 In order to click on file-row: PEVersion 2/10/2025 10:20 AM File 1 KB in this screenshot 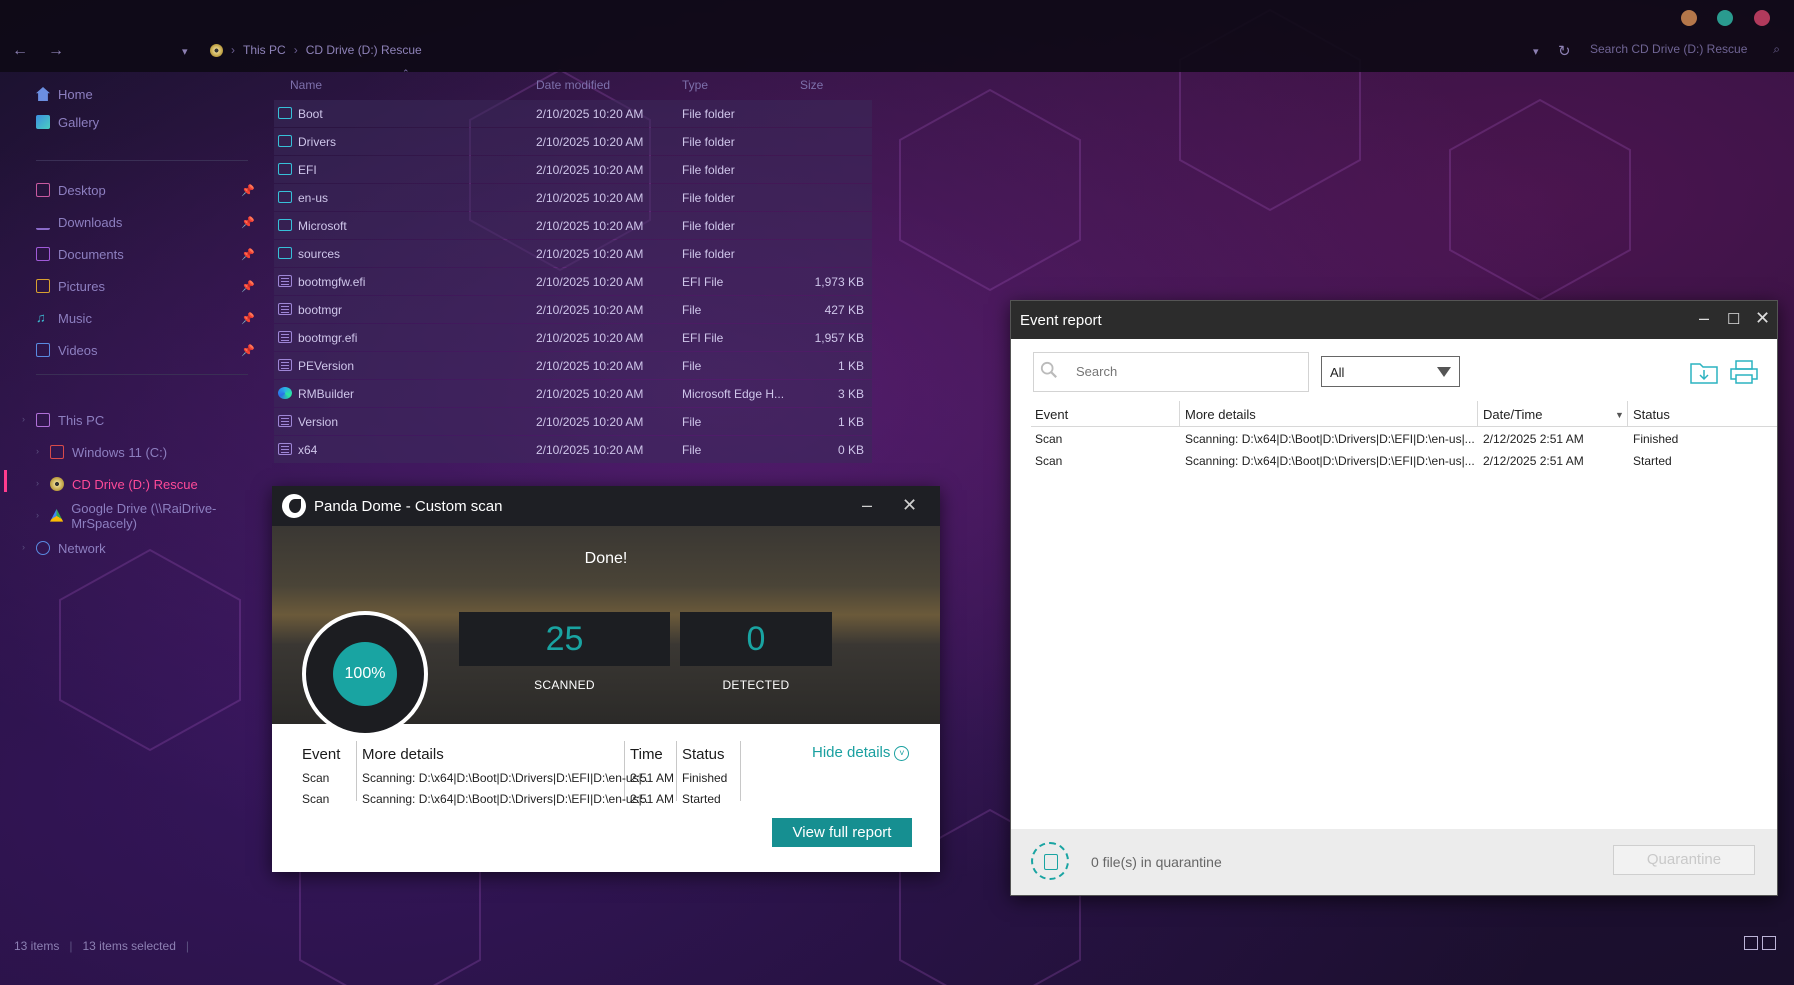, I will do `click(573, 365)`.